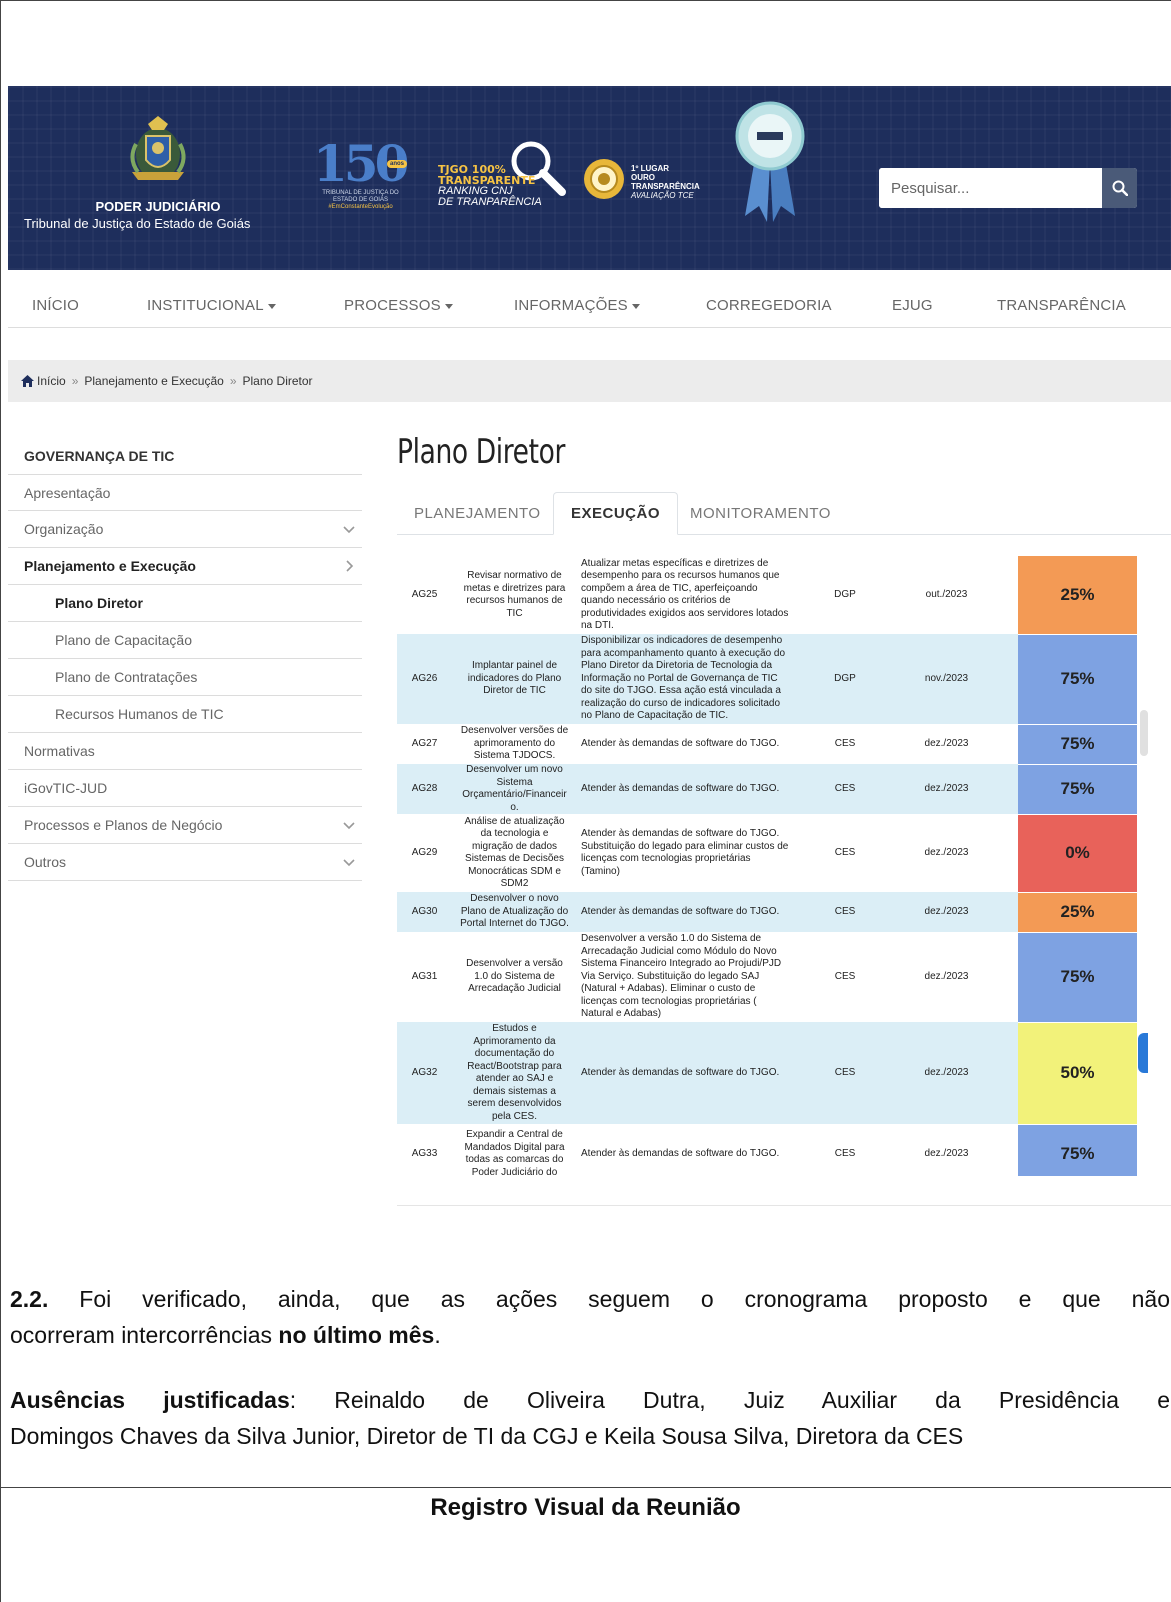 This screenshot has height=1602, width=1171. I want to click on side-tab-button, so click(1143, 1053).